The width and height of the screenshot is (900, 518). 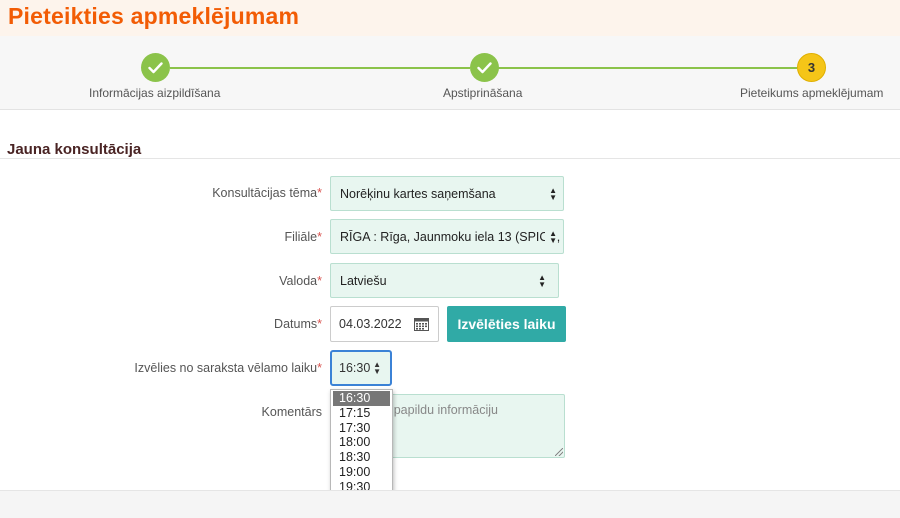 I want to click on time-select: 16:30 ▲ ▼, so click(x=361, y=368).